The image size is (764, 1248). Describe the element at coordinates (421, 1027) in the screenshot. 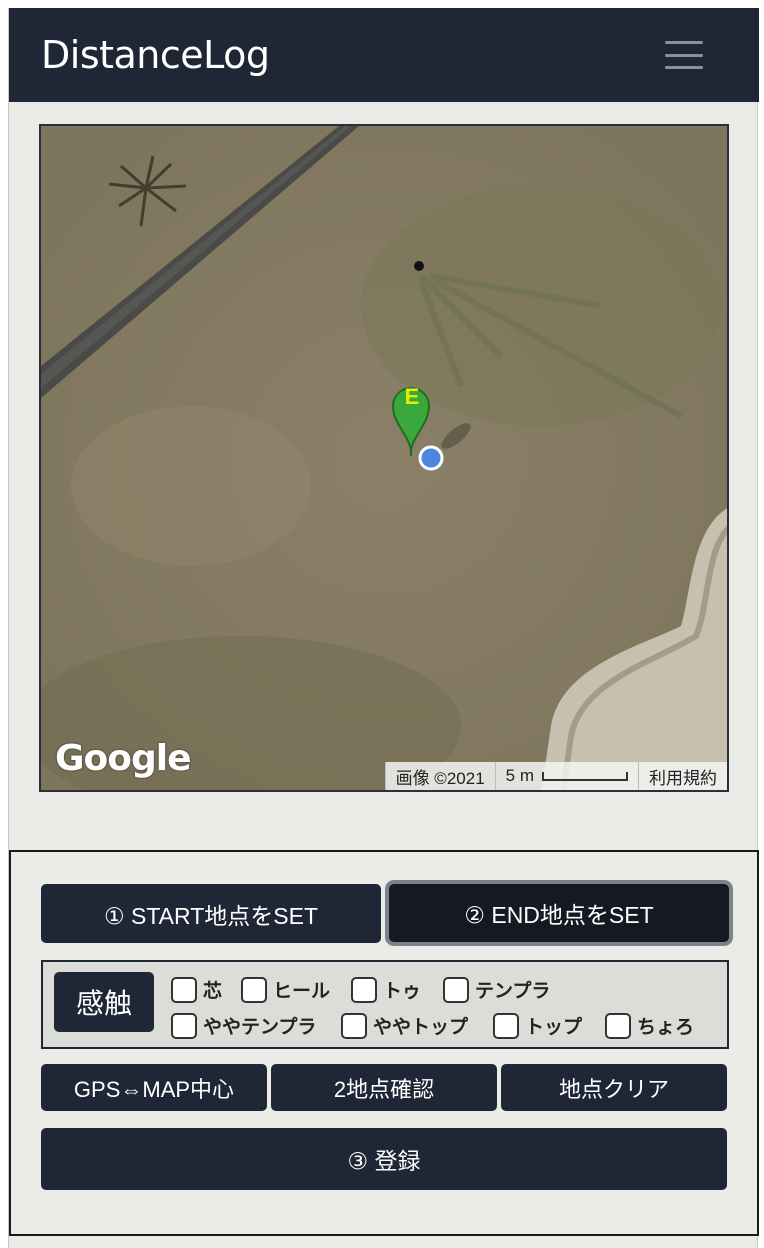

I see `checkbox-label: ややトップ` at that location.